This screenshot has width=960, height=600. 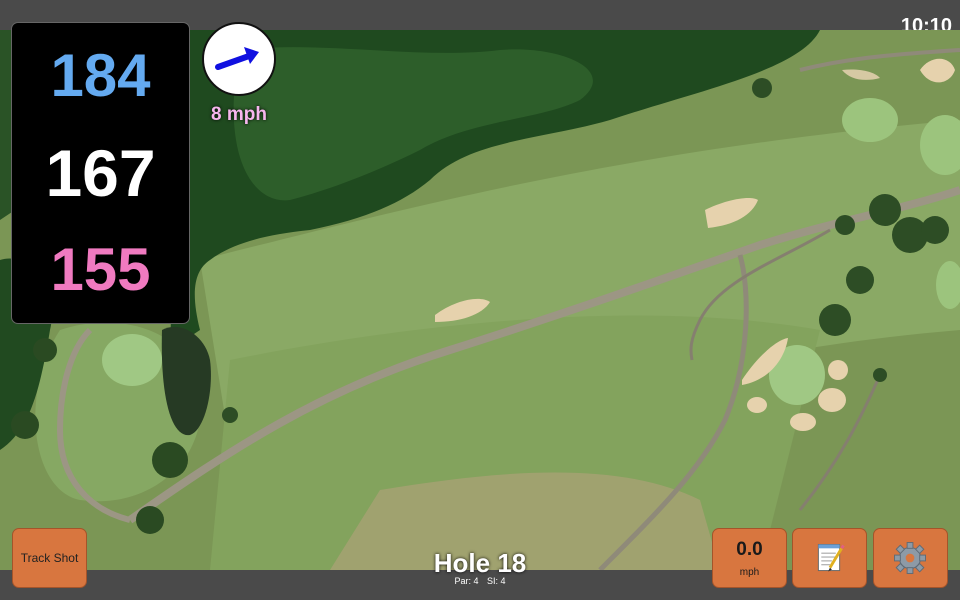 What do you see at coordinates (480, 563) in the screenshot?
I see `hole-title: Hole 18` at bounding box center [480, 563].